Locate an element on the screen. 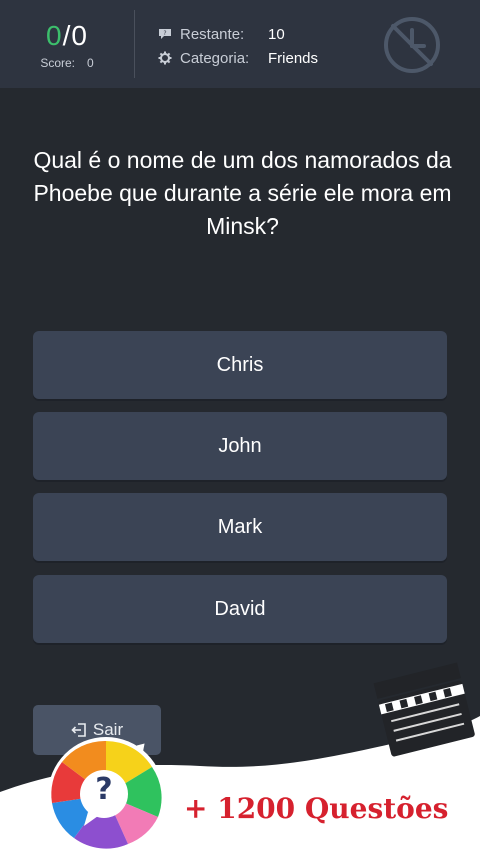  answer-option-1: Chris is located at coordinates (240, 365).